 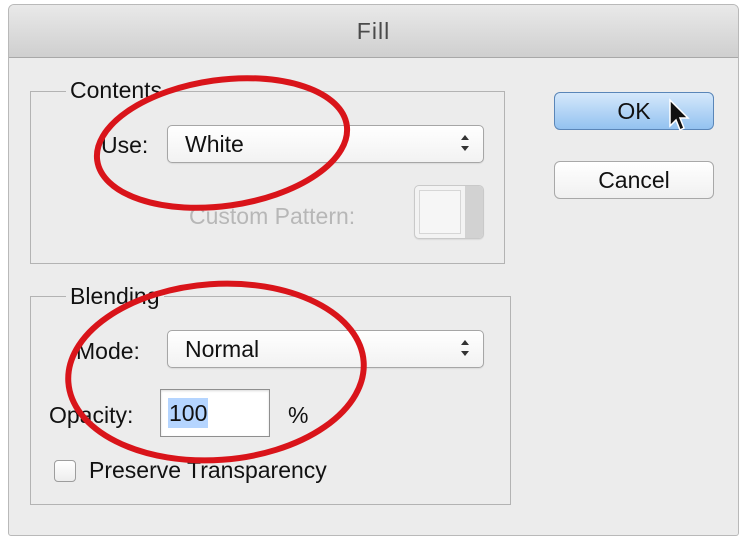 I want to click on opacity-label: Opacity:, so click(x=91, y=415).